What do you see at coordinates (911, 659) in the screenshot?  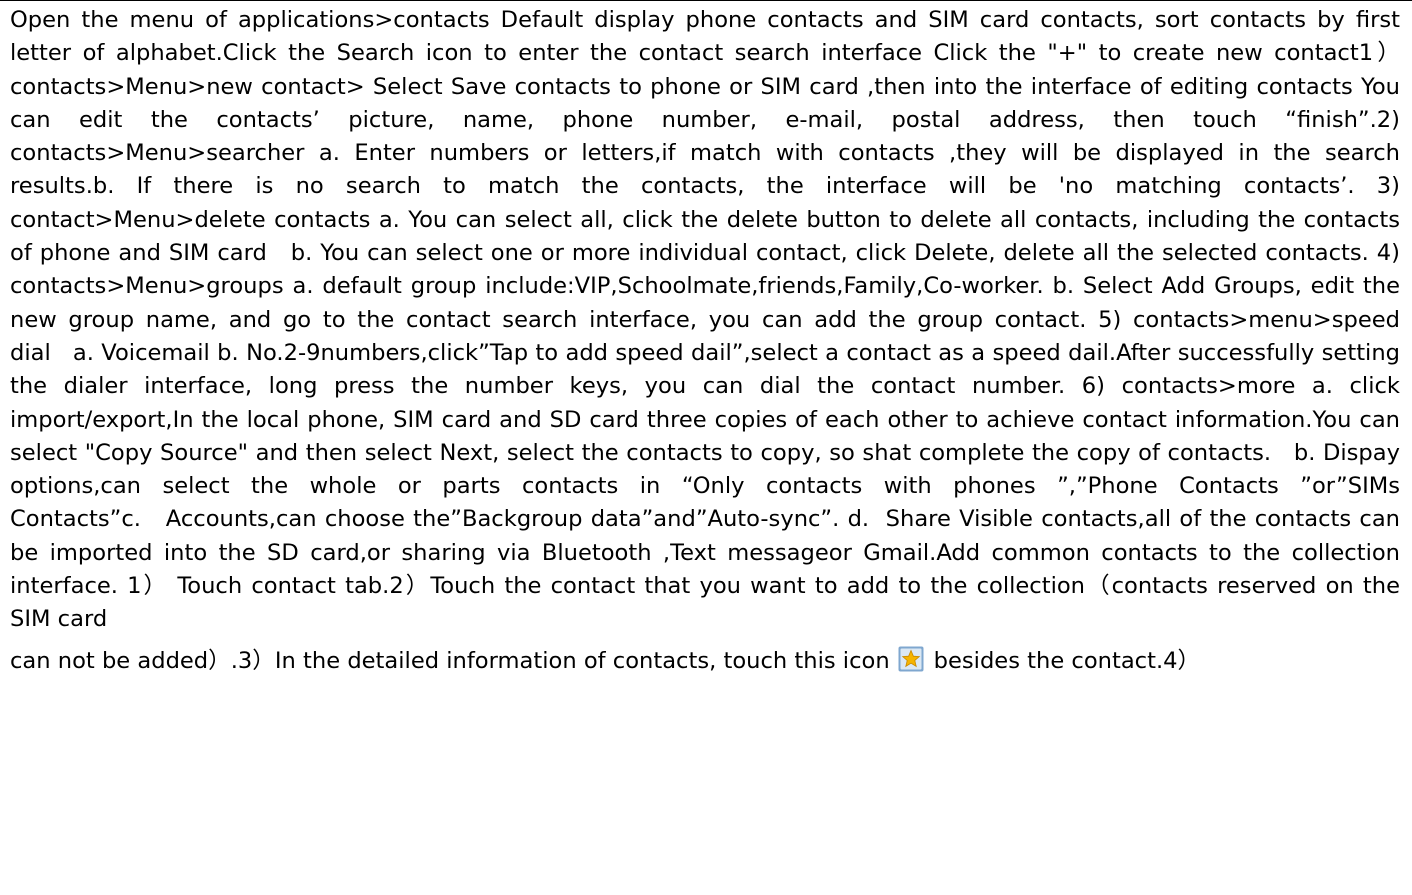 I see `favorite-star-icon` at bounding box center [911, 659].